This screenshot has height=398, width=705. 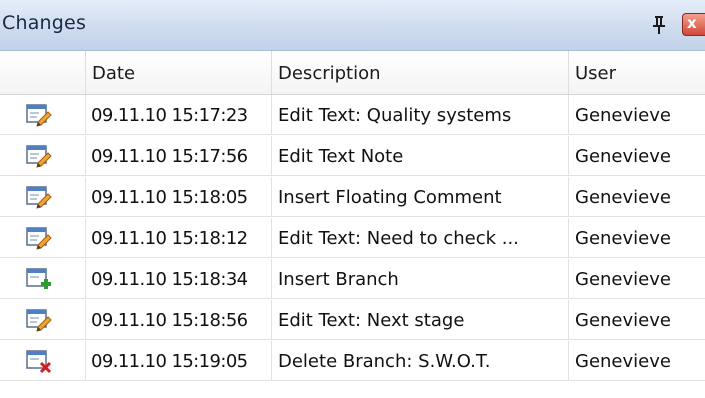 What do you see at coordinates (179, 156) in the screenshot?
I see `date-cell: 09.11.10 15:17:56` at bounding box center [179, 156].